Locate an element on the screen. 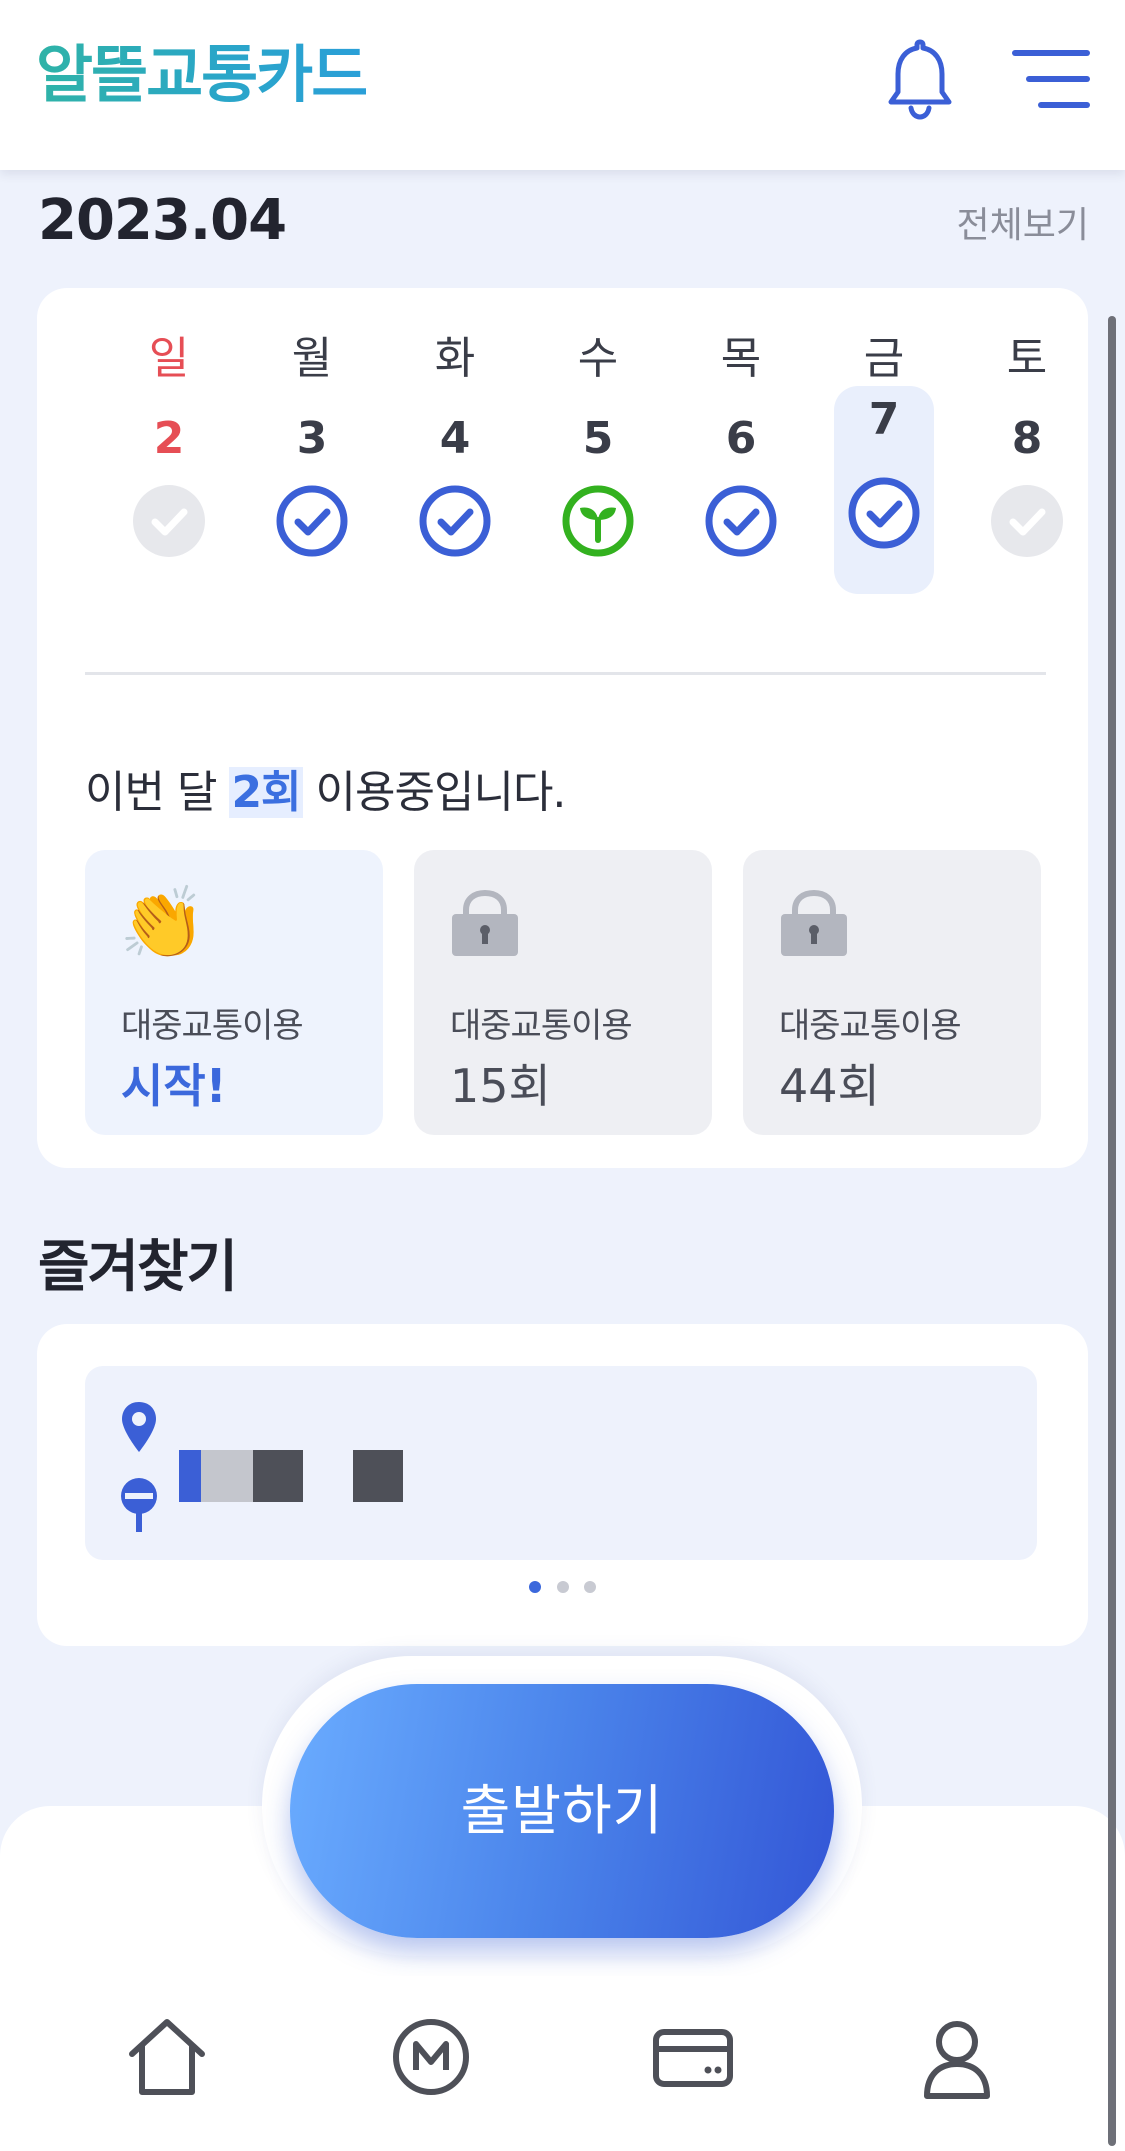 The width and height of the screenshot is (1125, 2151). home-icon is located at coordinates (167, 2057).